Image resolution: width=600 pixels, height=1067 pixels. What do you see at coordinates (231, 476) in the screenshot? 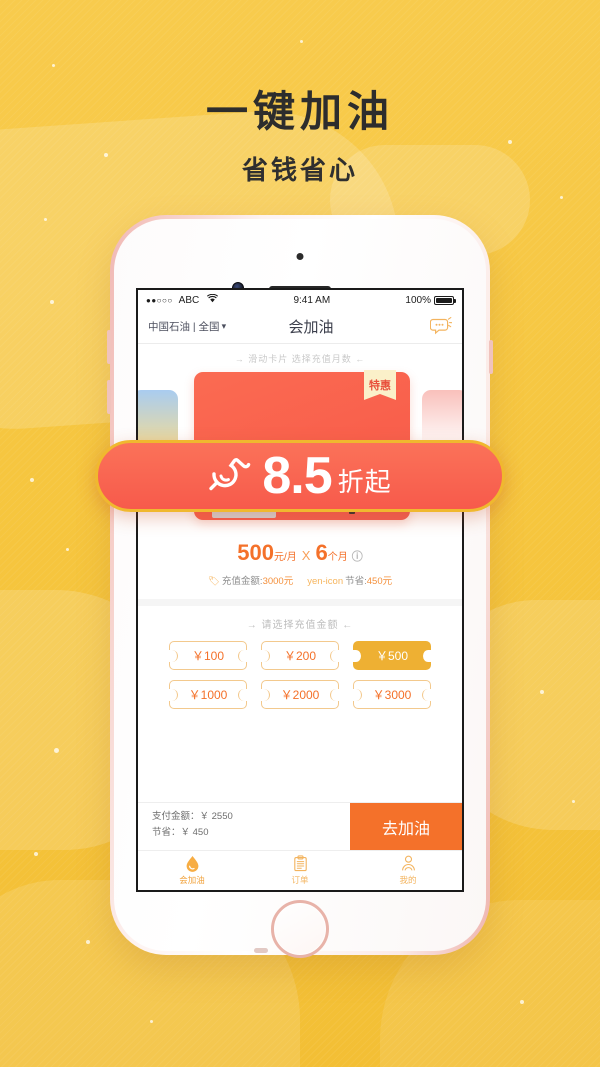
I see `fuel-nozzle-icon` at bounding box center [231, 476].